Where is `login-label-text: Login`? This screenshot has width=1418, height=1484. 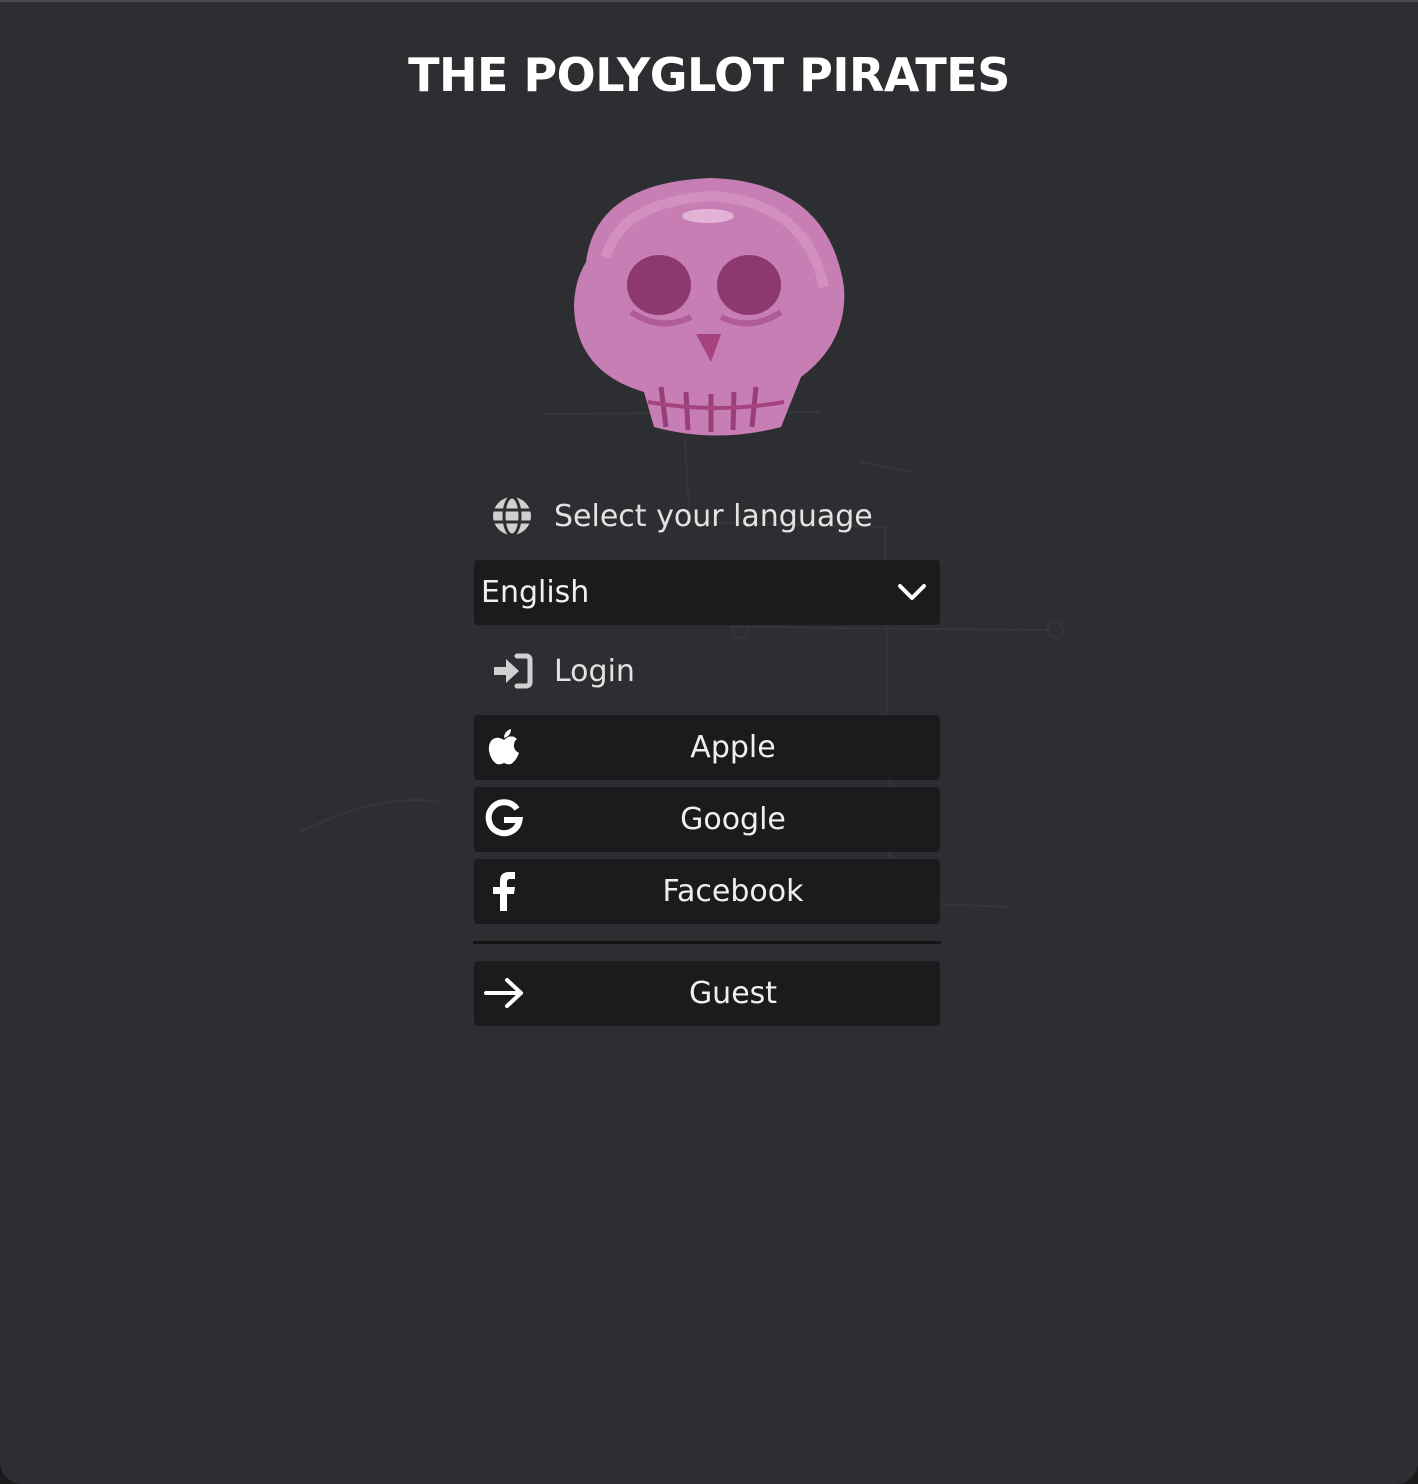 login-label-text: Login is located at coordinates (594, 671).